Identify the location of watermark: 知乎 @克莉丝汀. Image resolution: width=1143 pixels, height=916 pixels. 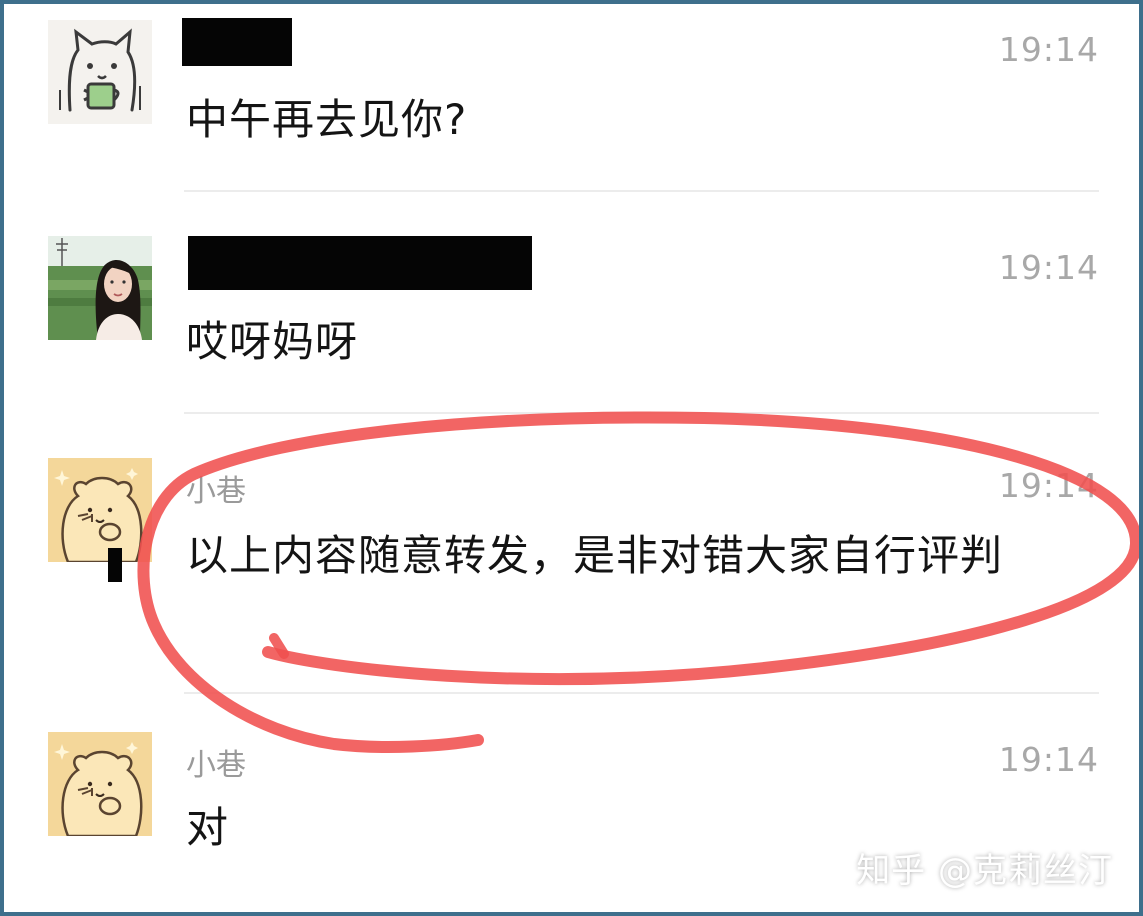
(984, 871).